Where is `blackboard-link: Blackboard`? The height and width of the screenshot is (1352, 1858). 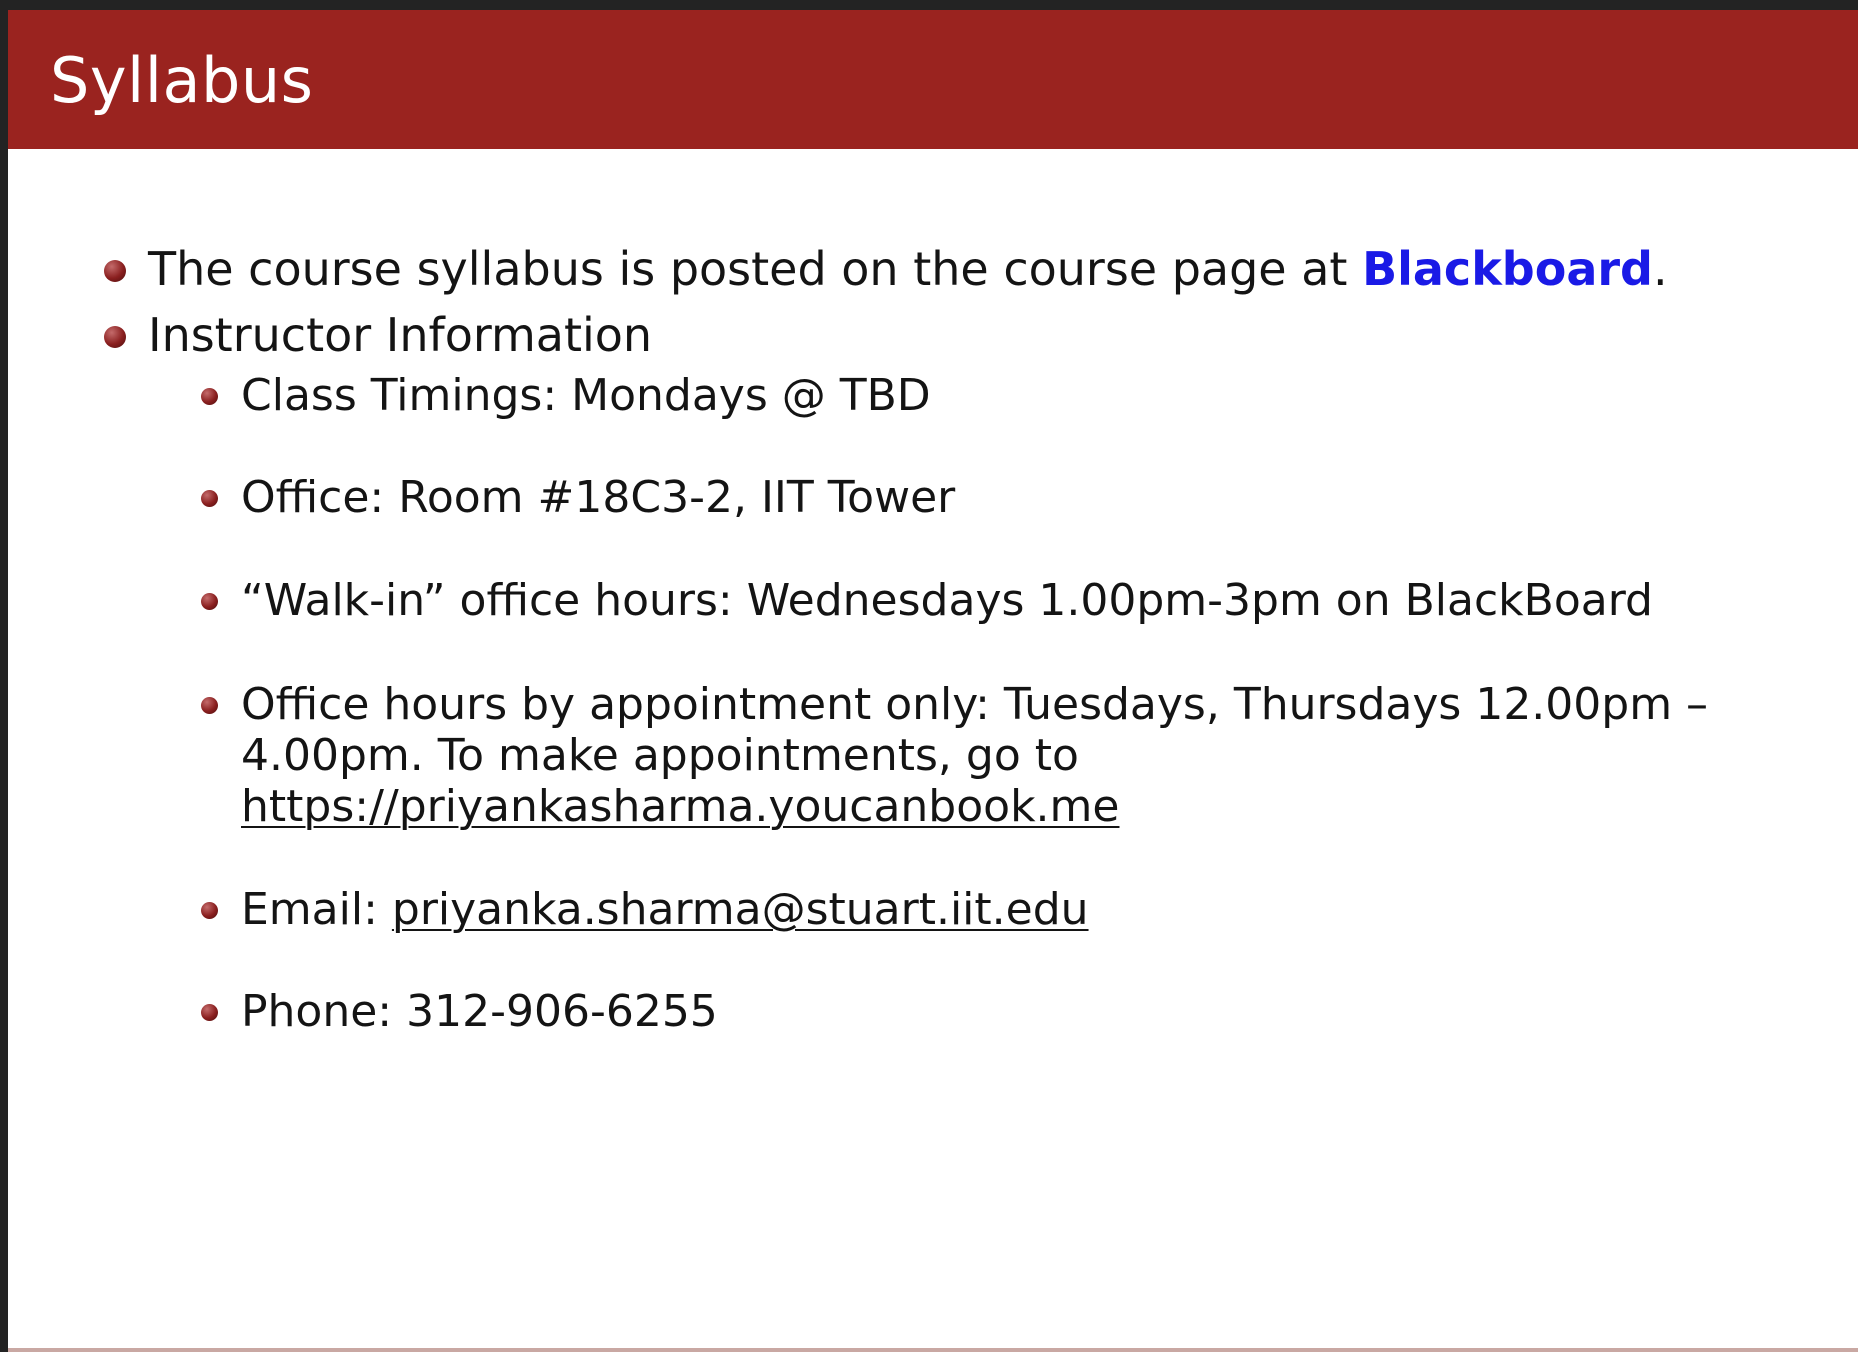
blackboard-link: Blackboard is located at coordinates (1507, 269).